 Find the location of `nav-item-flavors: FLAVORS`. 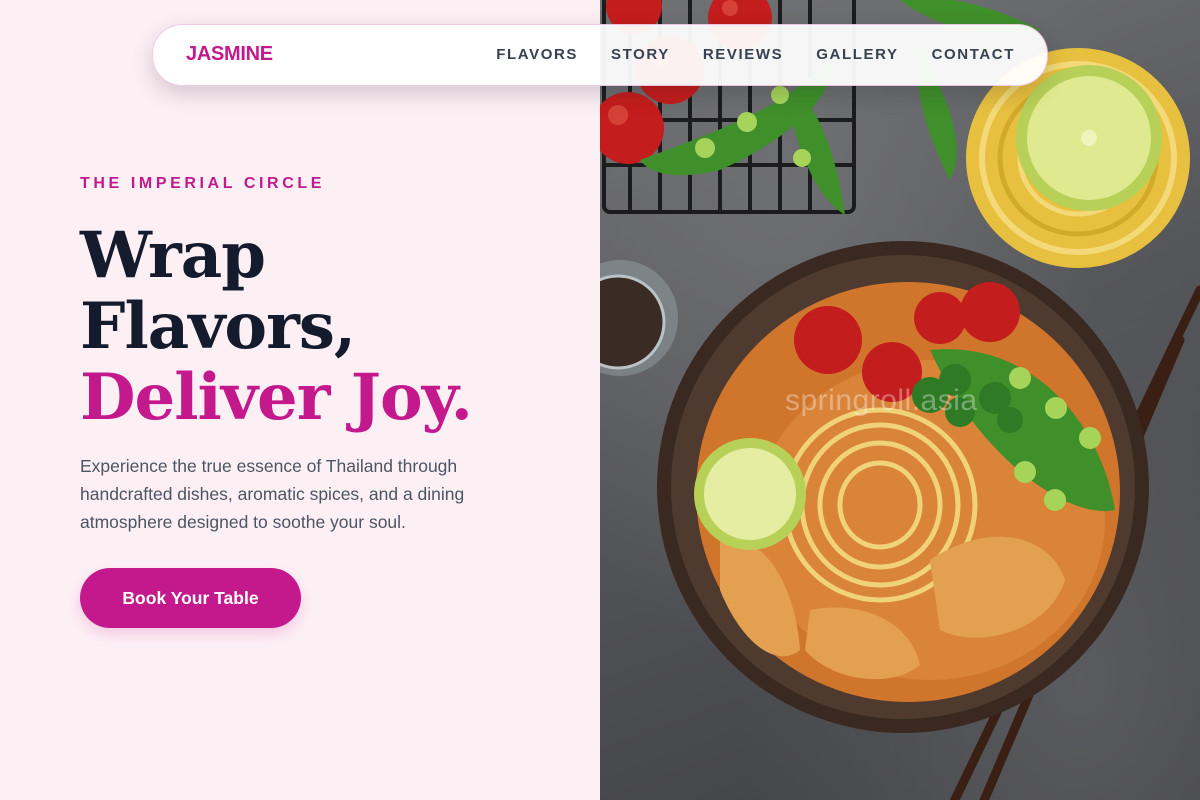

nav-item-flavors: FLAVORS is located at coordinates (537, 55).